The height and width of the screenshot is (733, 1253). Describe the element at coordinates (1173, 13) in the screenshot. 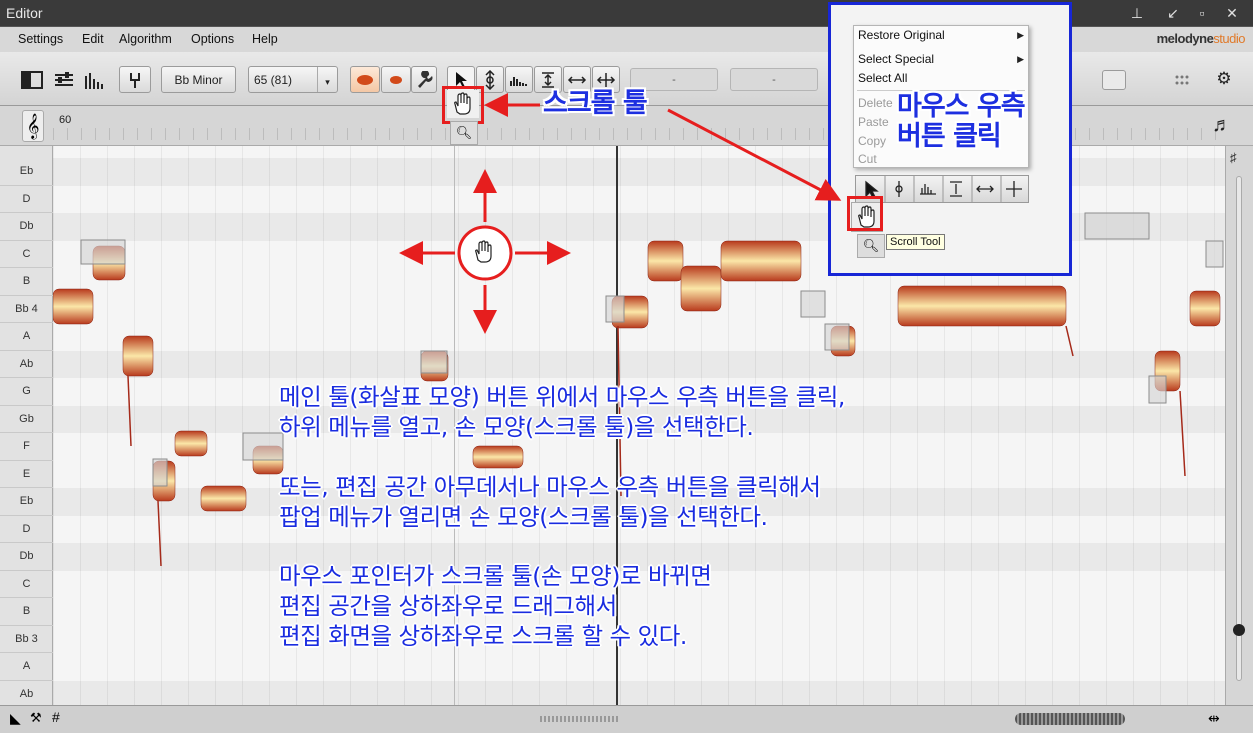

I see `restore-icon: ↙` at that location.